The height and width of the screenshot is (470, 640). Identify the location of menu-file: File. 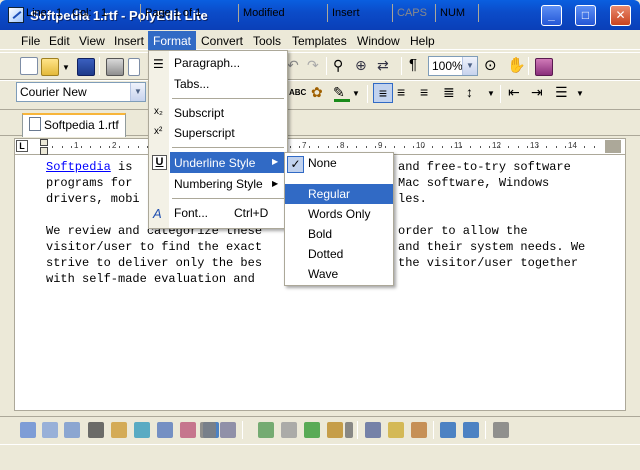
(30, 41).